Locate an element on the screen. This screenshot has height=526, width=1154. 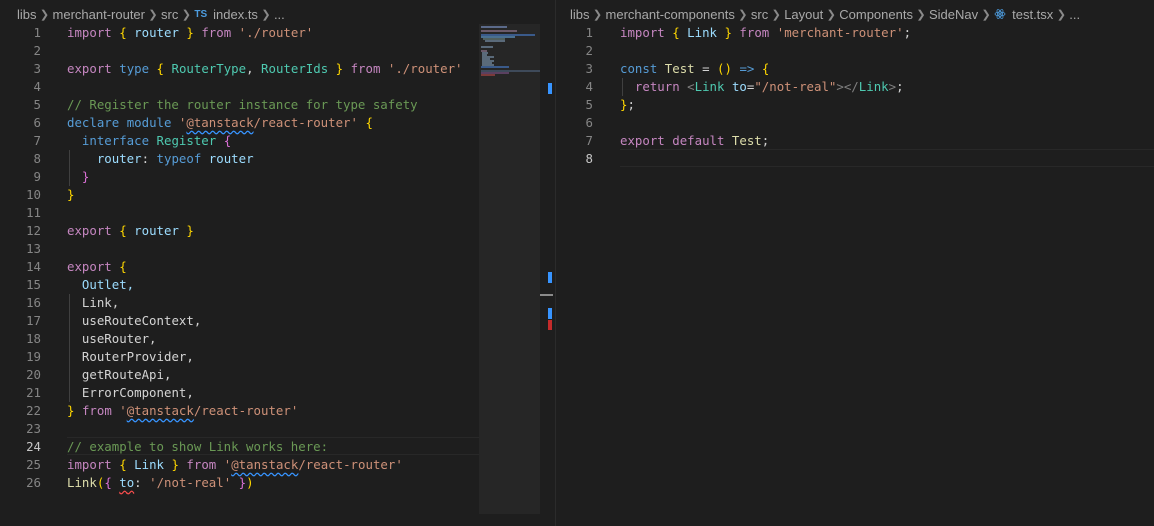
code-line: 9 } is located at coordinates (277, 177).